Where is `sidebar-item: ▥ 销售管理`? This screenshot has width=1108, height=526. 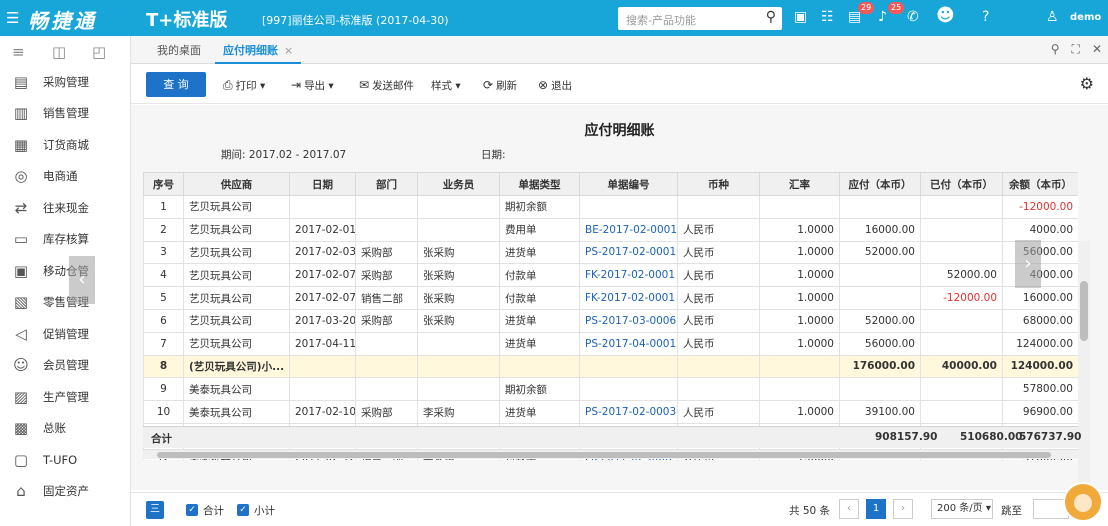
sidebar-item: ▥ 销售管理 is located at coordinates (65, 114).